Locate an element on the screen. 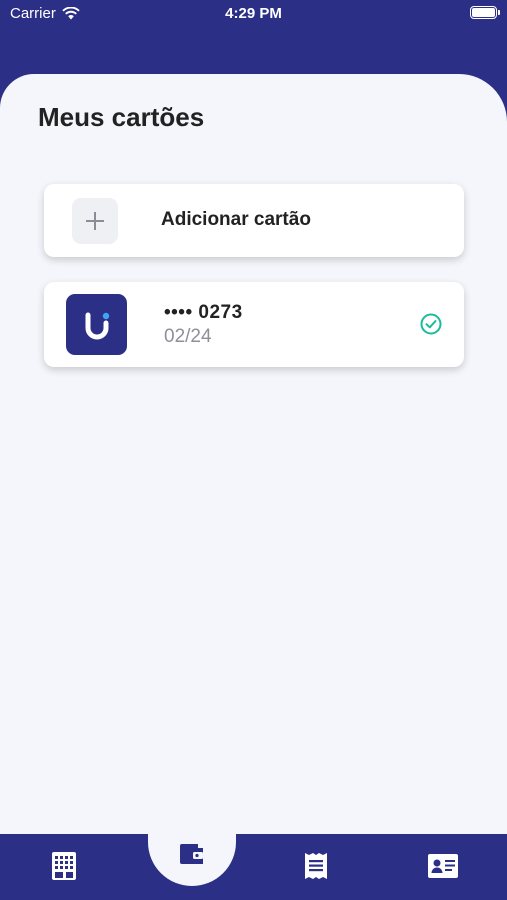 This screenshot has height=900, width=507. card-number: •••• 0273 is located at coordinates (203, 312).